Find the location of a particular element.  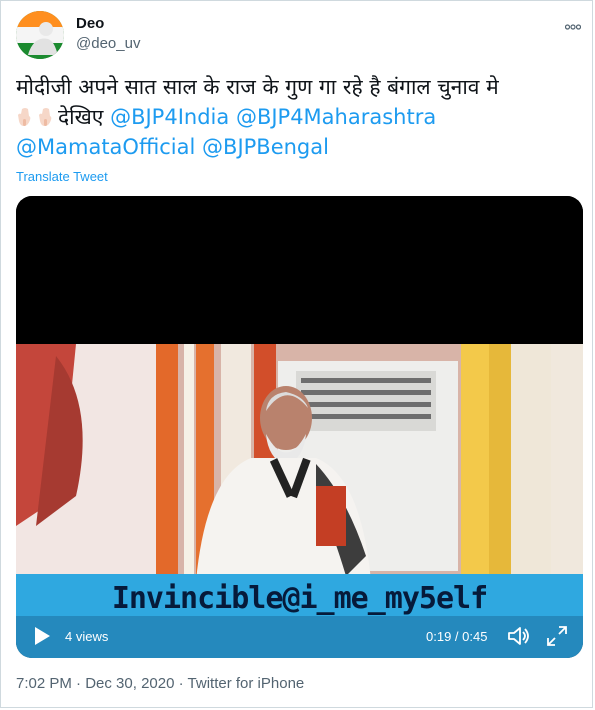

mention-link: @BJP4Maharashtra is located at coordinates (336, 117).